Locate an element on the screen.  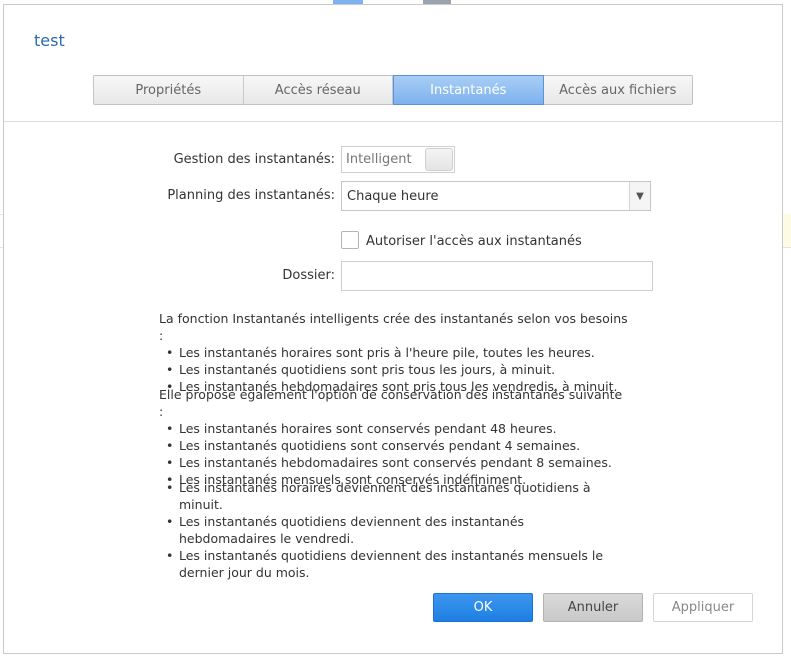
allow-snapshot-access-checkbox is located at coordinates (350, 240).